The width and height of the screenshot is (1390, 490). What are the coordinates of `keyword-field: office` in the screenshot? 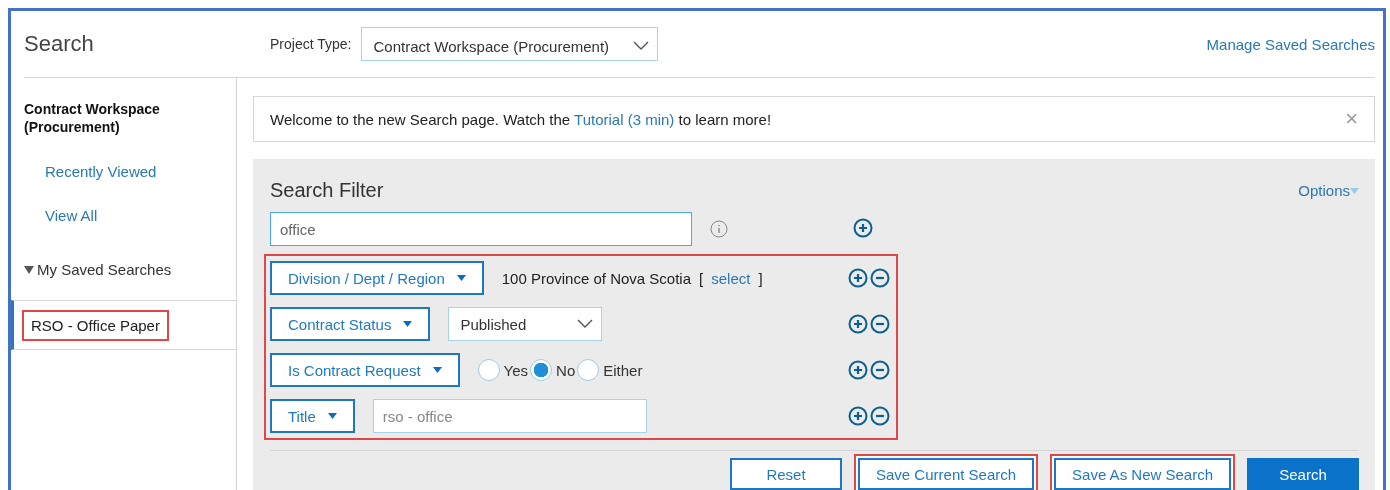 It's located at (481, 229).